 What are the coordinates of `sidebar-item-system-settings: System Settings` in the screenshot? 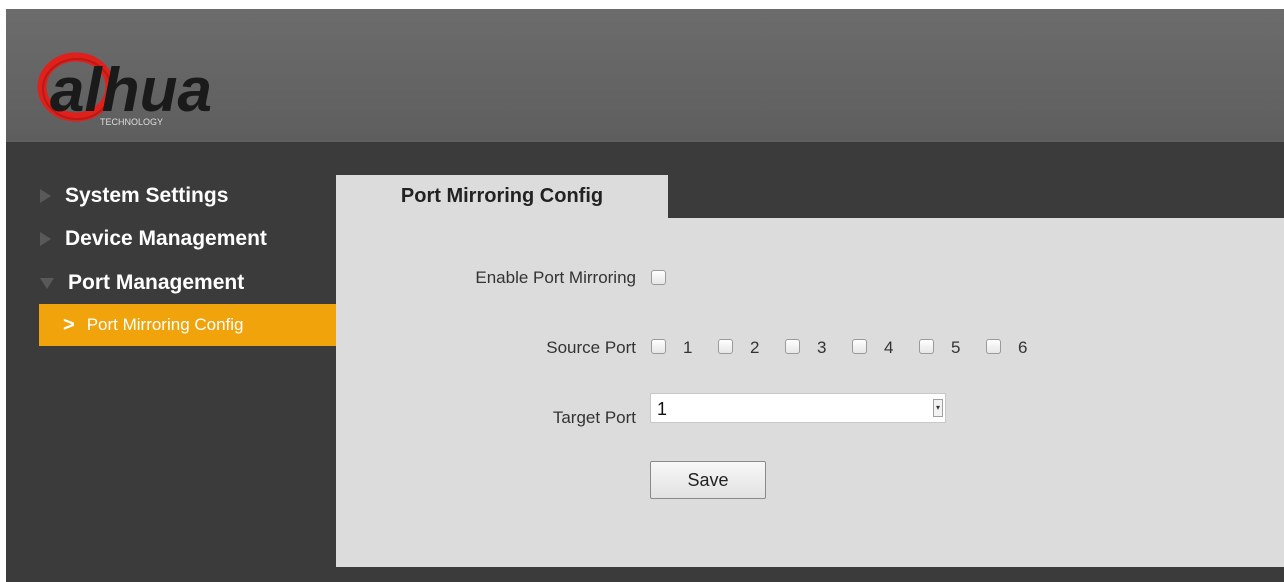 It's located at (134, 196).